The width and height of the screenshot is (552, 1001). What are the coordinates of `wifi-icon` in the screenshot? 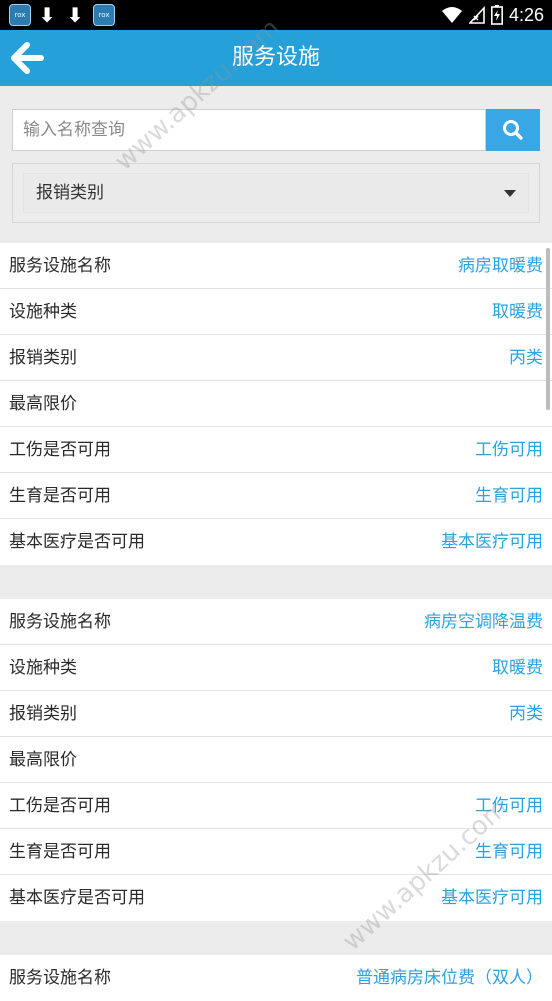 It's located at (451, 15).